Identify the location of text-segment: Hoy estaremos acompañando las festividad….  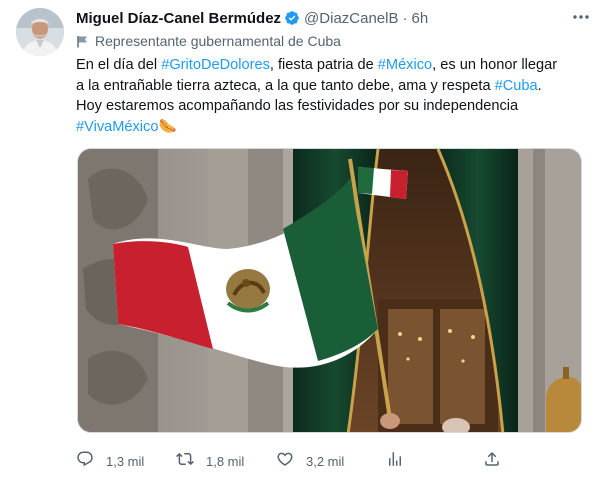
(297, 106).